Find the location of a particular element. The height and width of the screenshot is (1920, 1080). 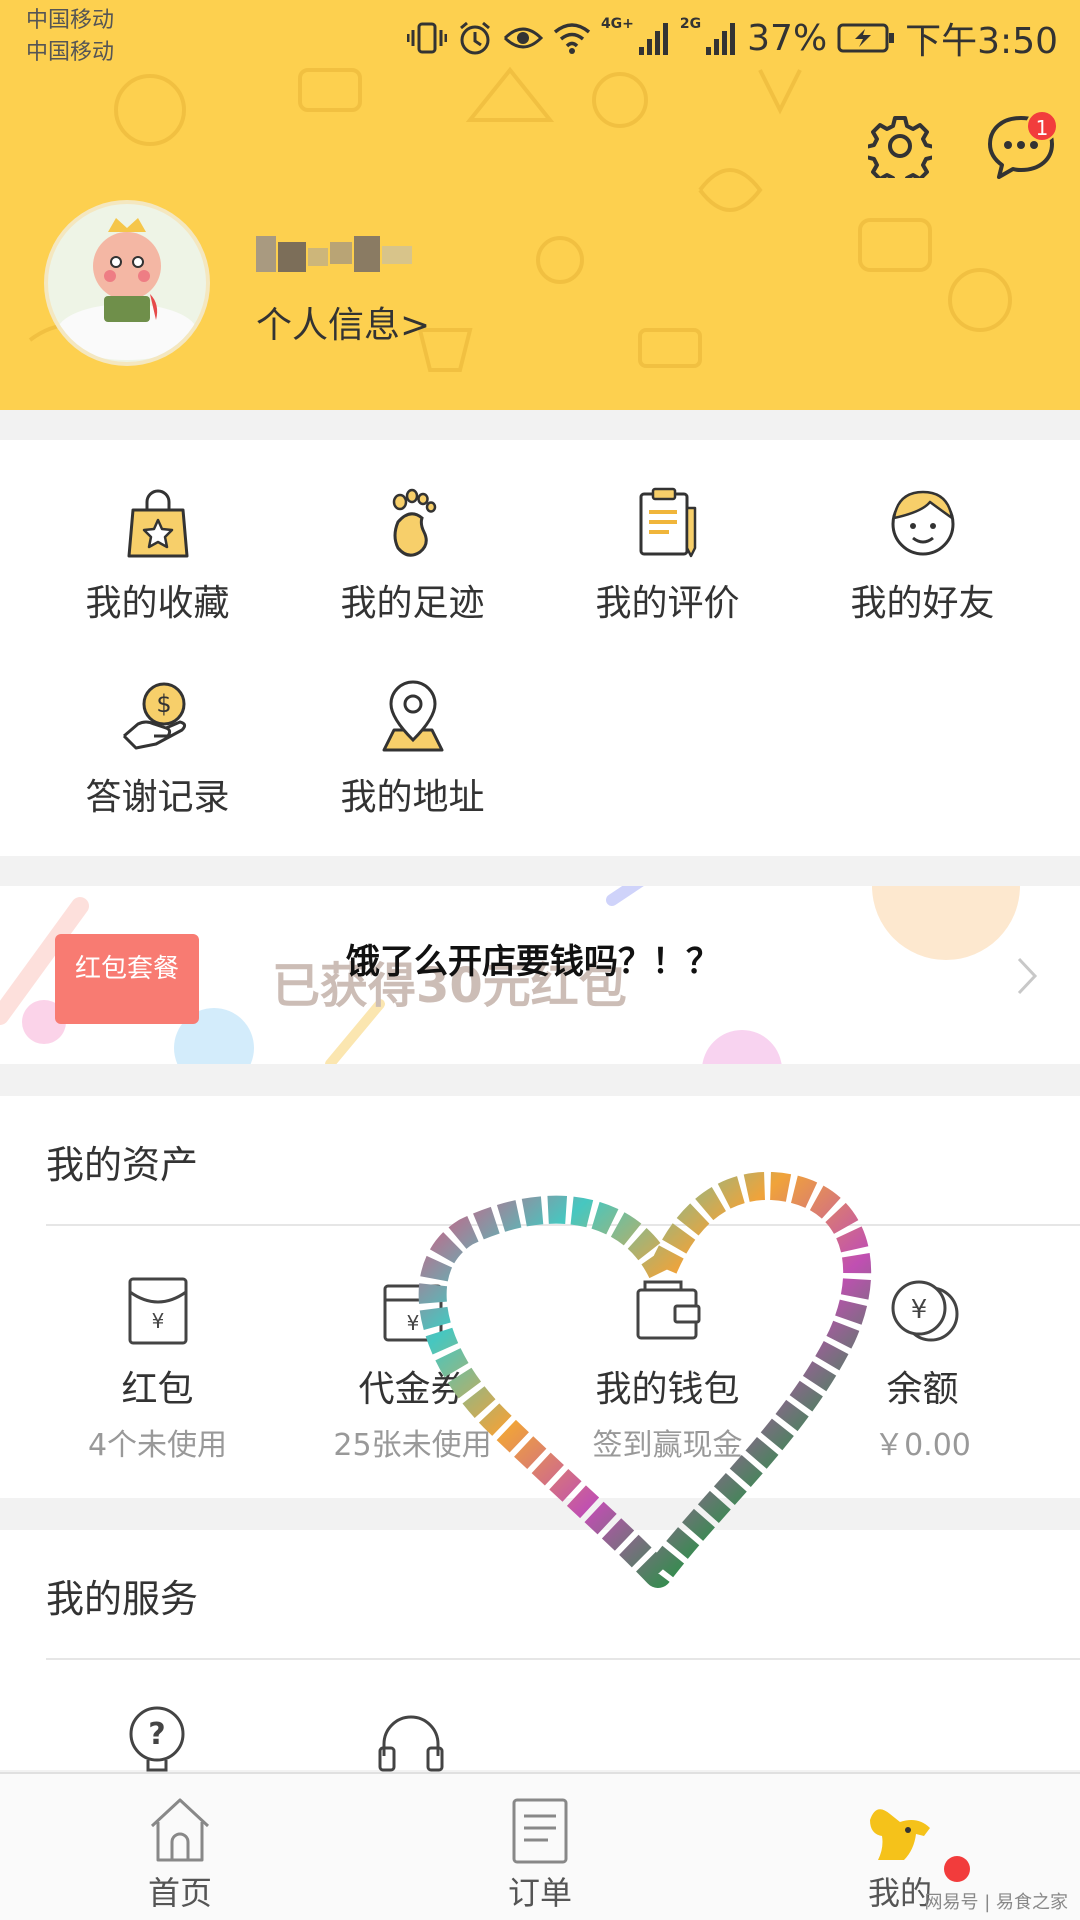

wifi-icon is located at coordinates (572, 38).